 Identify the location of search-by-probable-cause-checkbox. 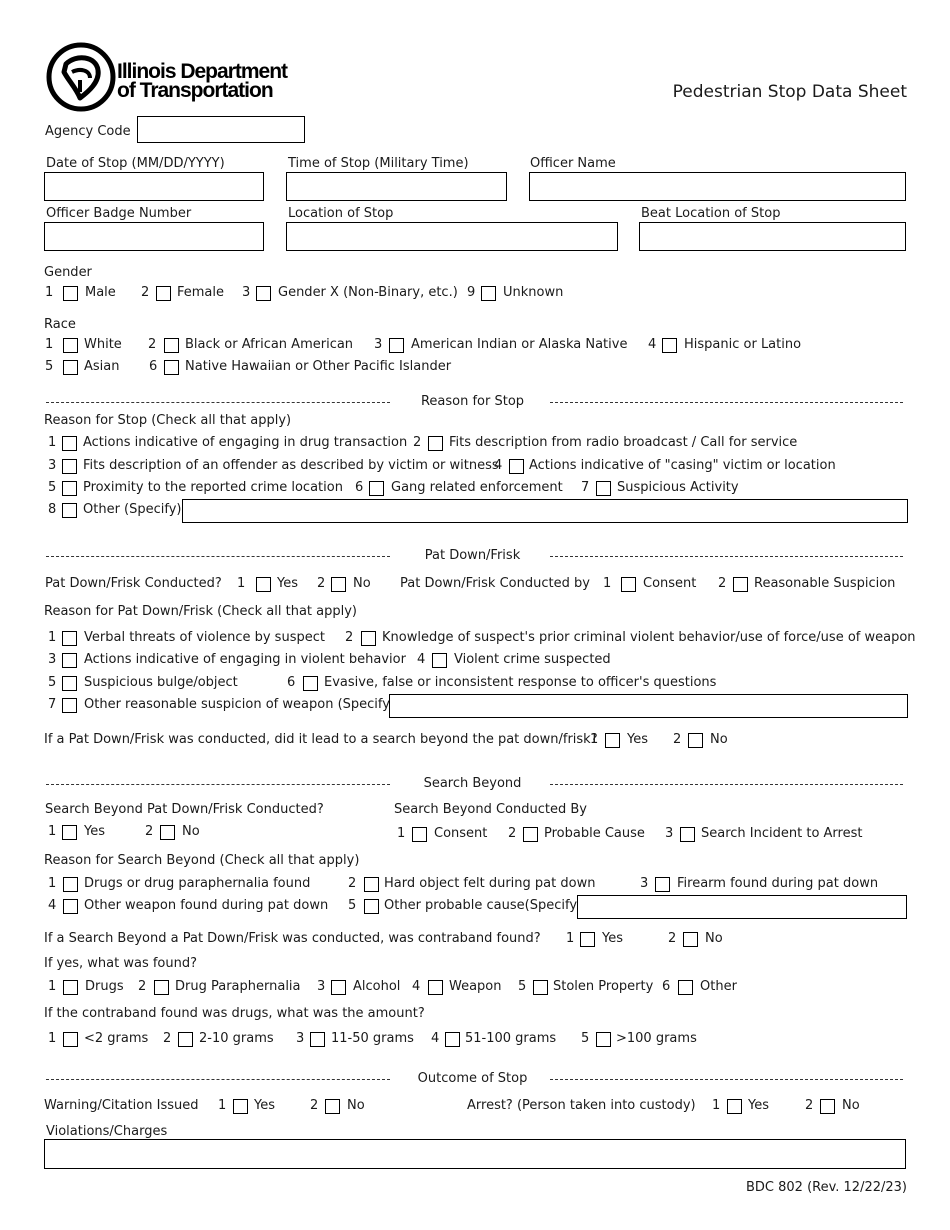
(530, 834).